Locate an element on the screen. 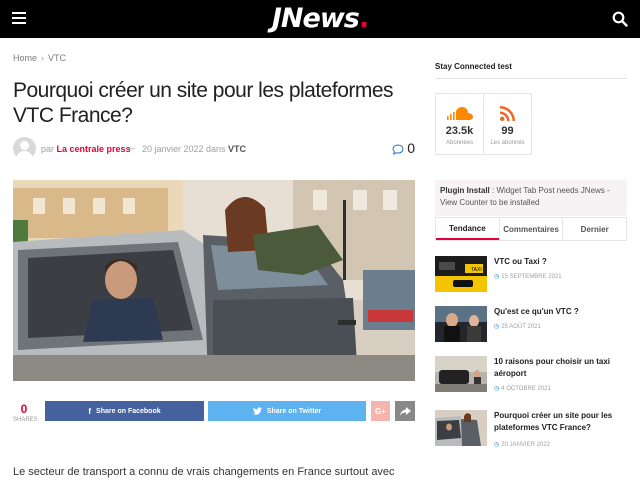  post-tabs: Tendance Commentaires Dernier is located at coordinates (531, 229).